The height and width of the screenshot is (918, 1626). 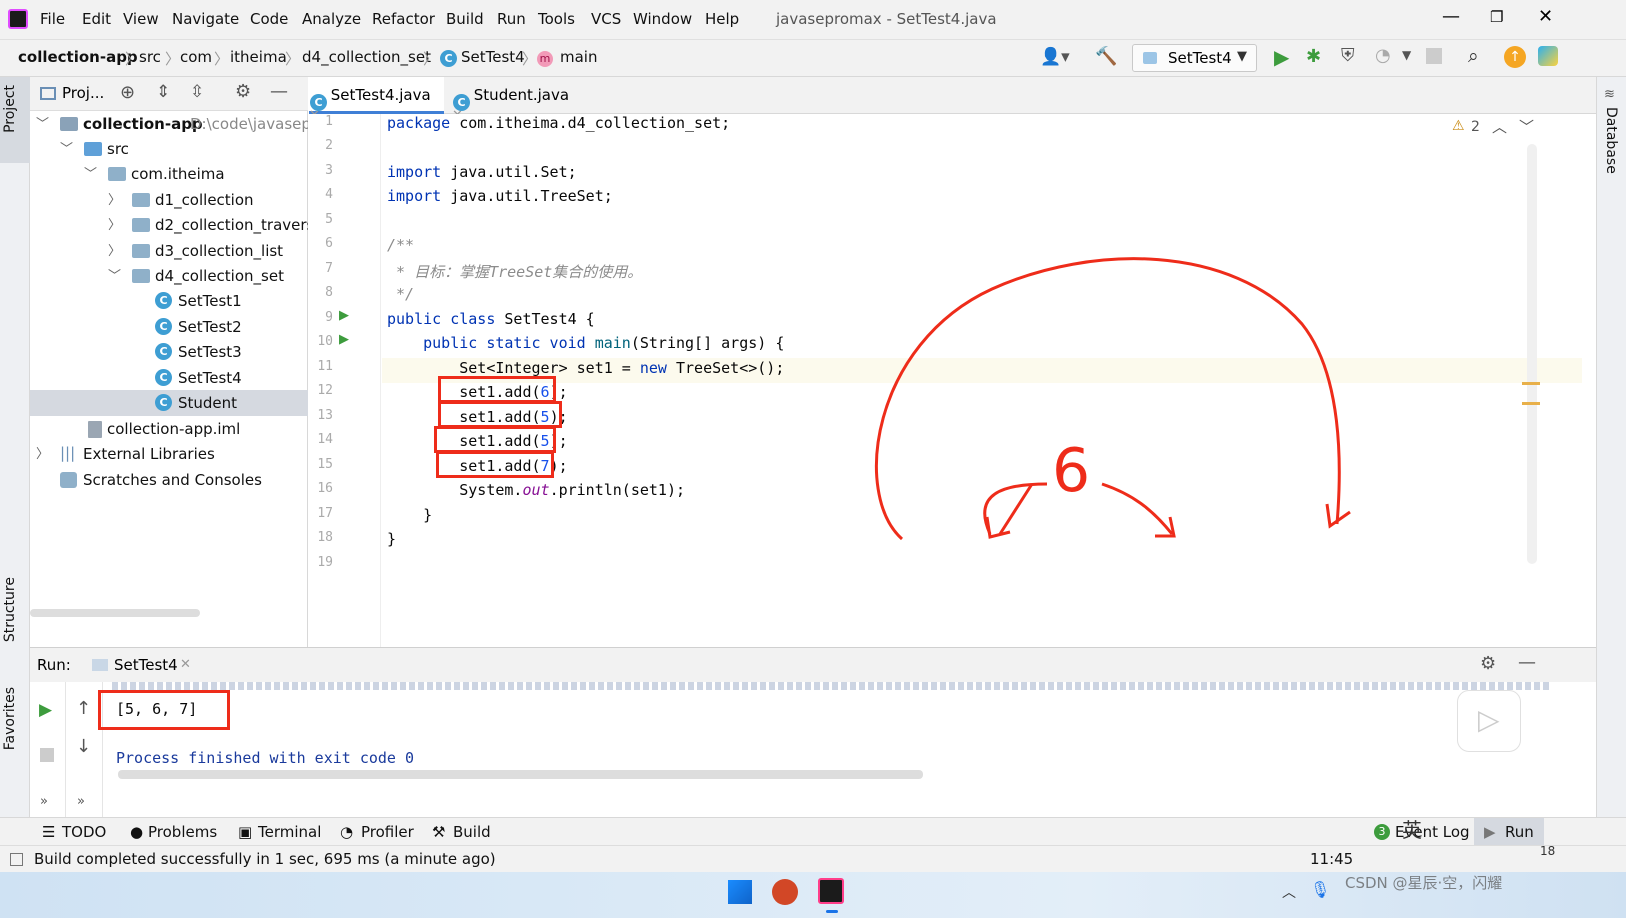 What do you see at coordinates (1473, 56) in the screenshot?
I see `search-icon: ⌕` at bounding box center [1473, 56].